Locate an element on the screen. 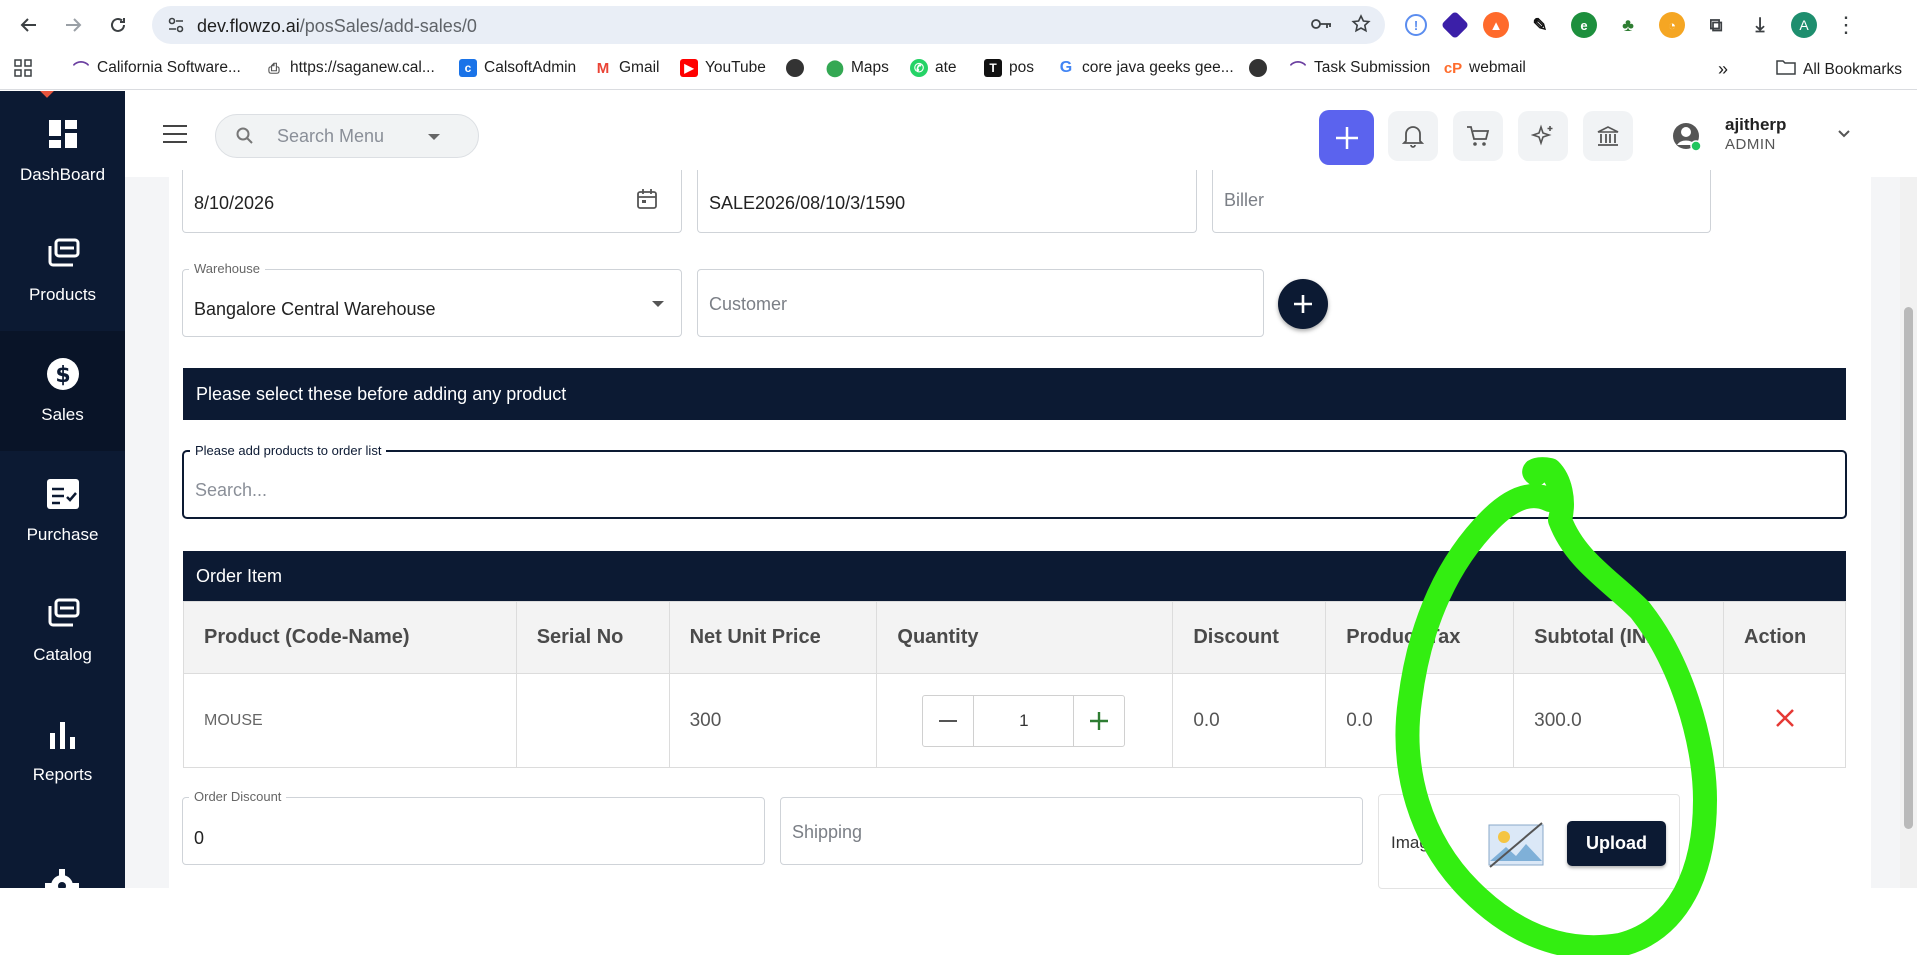 The width and height of the screenshot is (1917, 955). user-avatar is located at coordinates (1686, 138).